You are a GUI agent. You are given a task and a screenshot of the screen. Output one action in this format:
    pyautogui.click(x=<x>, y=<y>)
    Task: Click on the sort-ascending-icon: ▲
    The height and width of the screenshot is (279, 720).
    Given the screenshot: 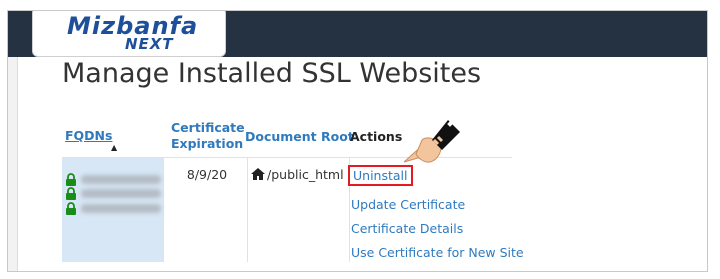 What is the action you would take?
    pyautogui.click(x=114, y=147)
    